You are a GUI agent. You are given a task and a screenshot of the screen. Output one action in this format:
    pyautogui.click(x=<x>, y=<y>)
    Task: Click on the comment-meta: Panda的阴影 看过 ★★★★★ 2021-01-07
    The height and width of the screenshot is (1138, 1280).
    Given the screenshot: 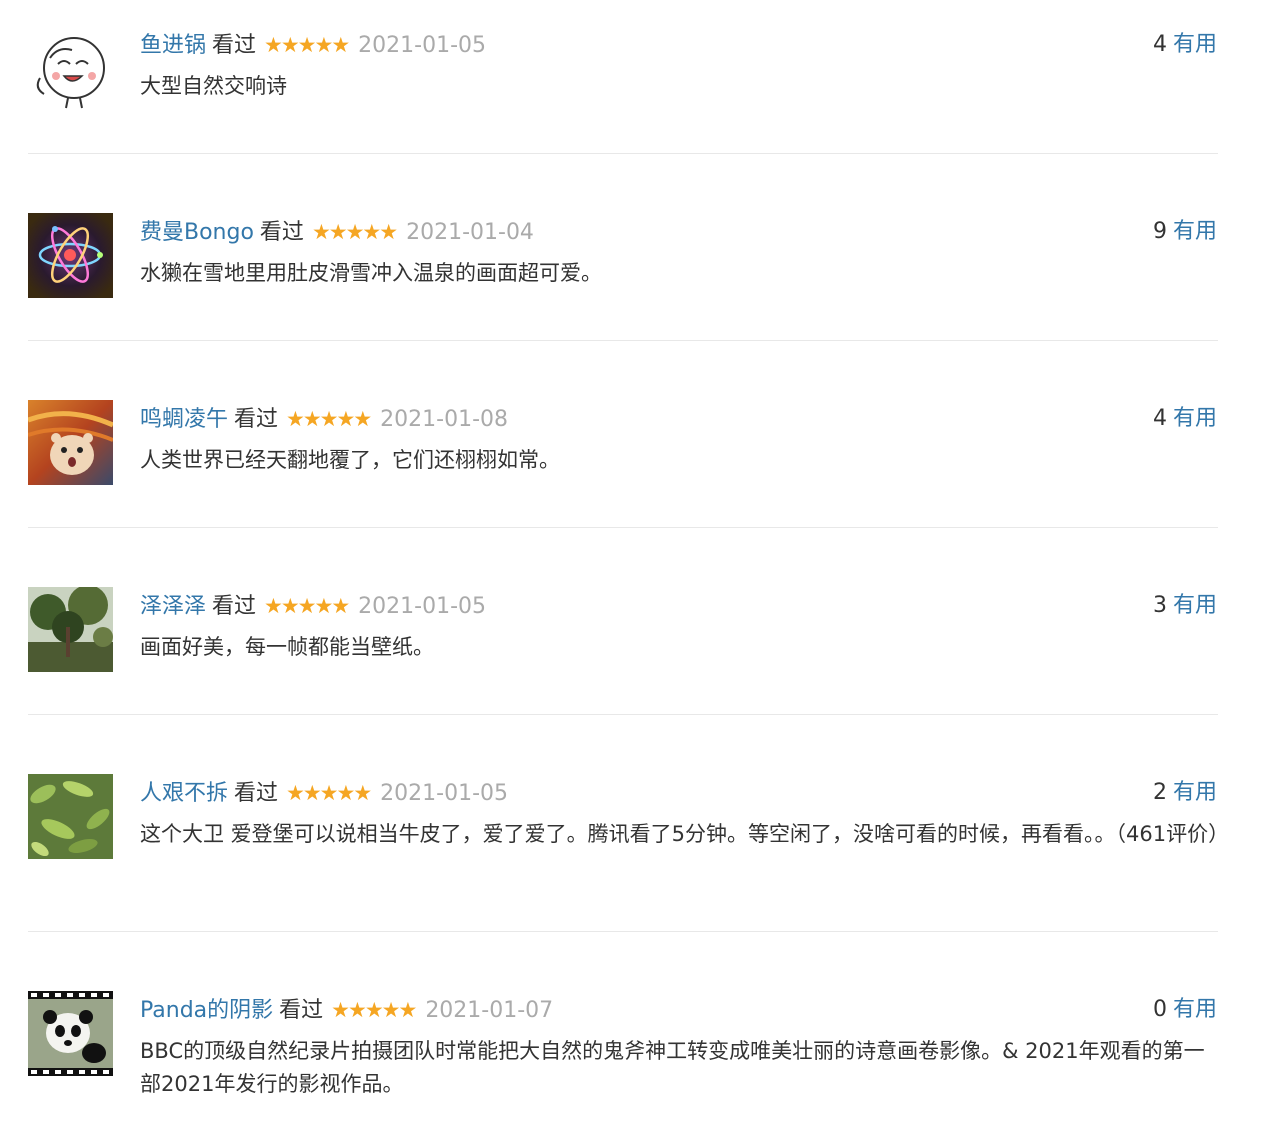 What is the action you would take?
    pyautogui.click(x=346, y=1010)
    